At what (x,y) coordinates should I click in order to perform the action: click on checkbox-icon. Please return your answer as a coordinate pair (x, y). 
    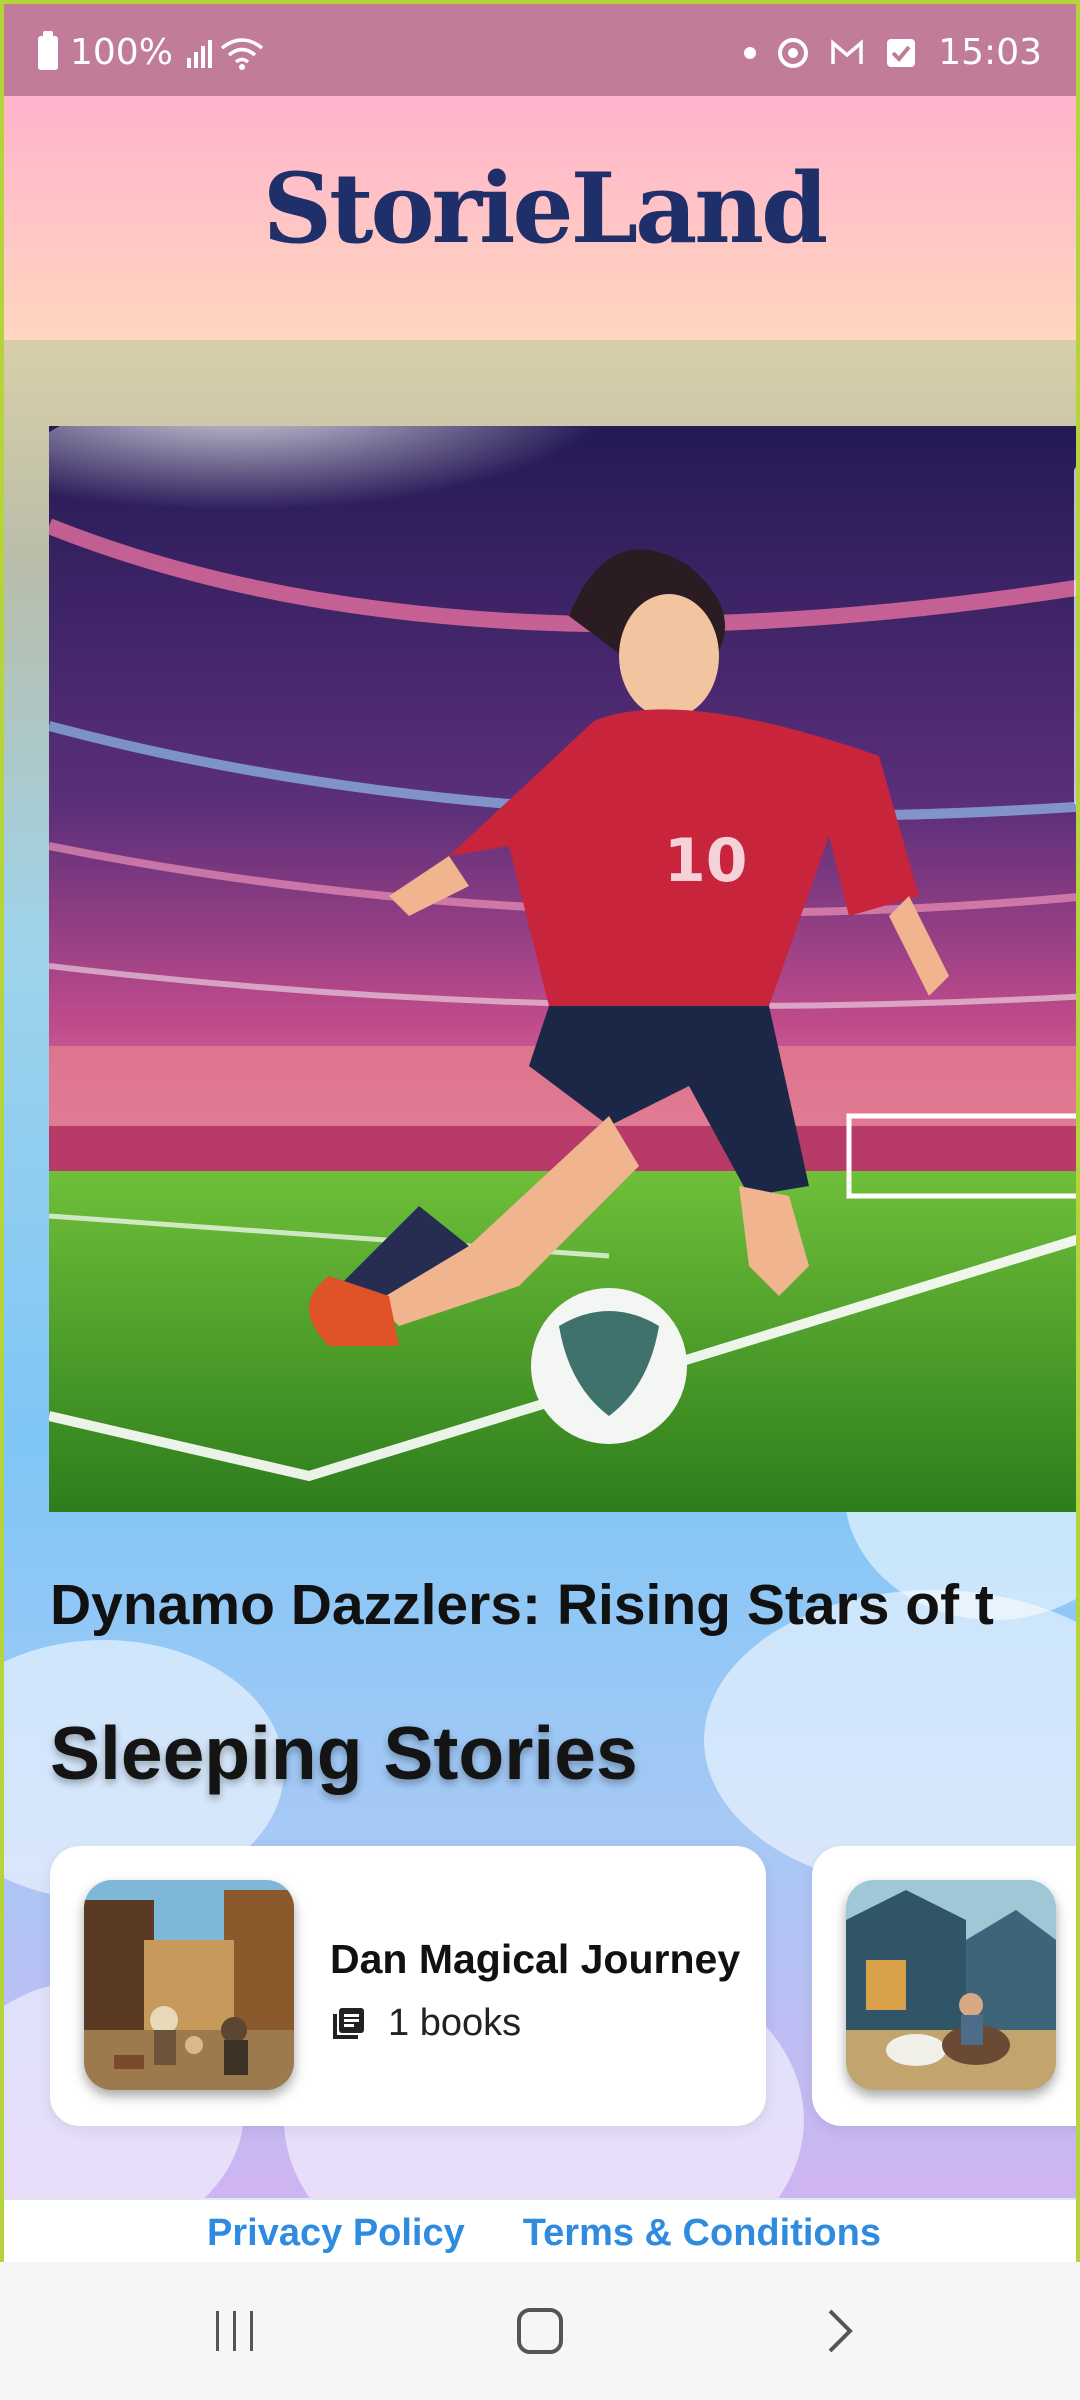
    Looking at the image, I should click on (901, 52).